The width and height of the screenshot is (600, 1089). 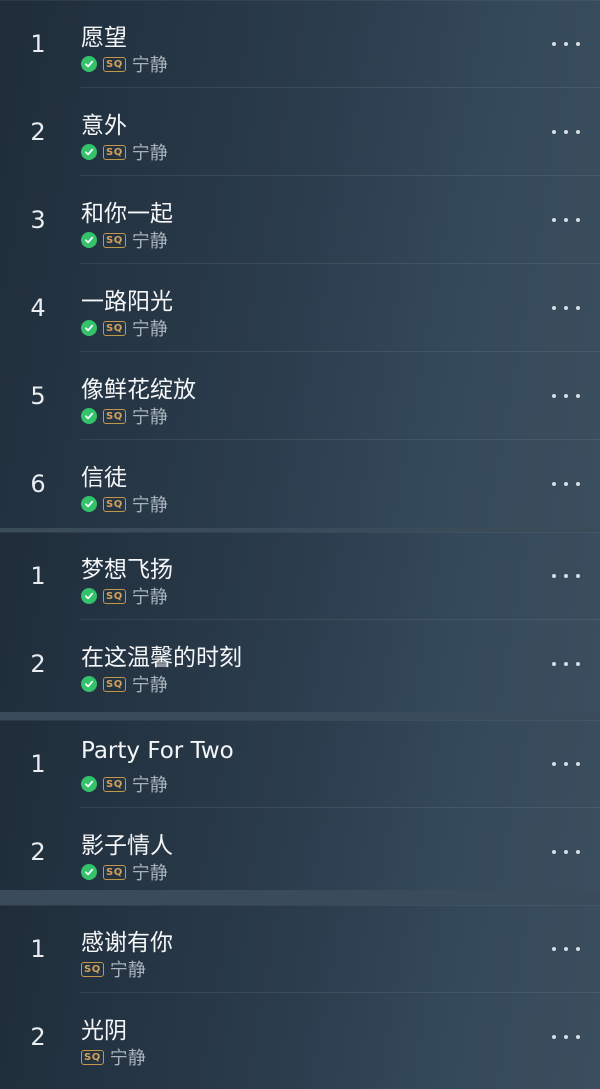 What do you see at coordinates (127, 570) in the screenshot?
I see `track-title: 梦想飞扬` at bounding box center [127, 570].